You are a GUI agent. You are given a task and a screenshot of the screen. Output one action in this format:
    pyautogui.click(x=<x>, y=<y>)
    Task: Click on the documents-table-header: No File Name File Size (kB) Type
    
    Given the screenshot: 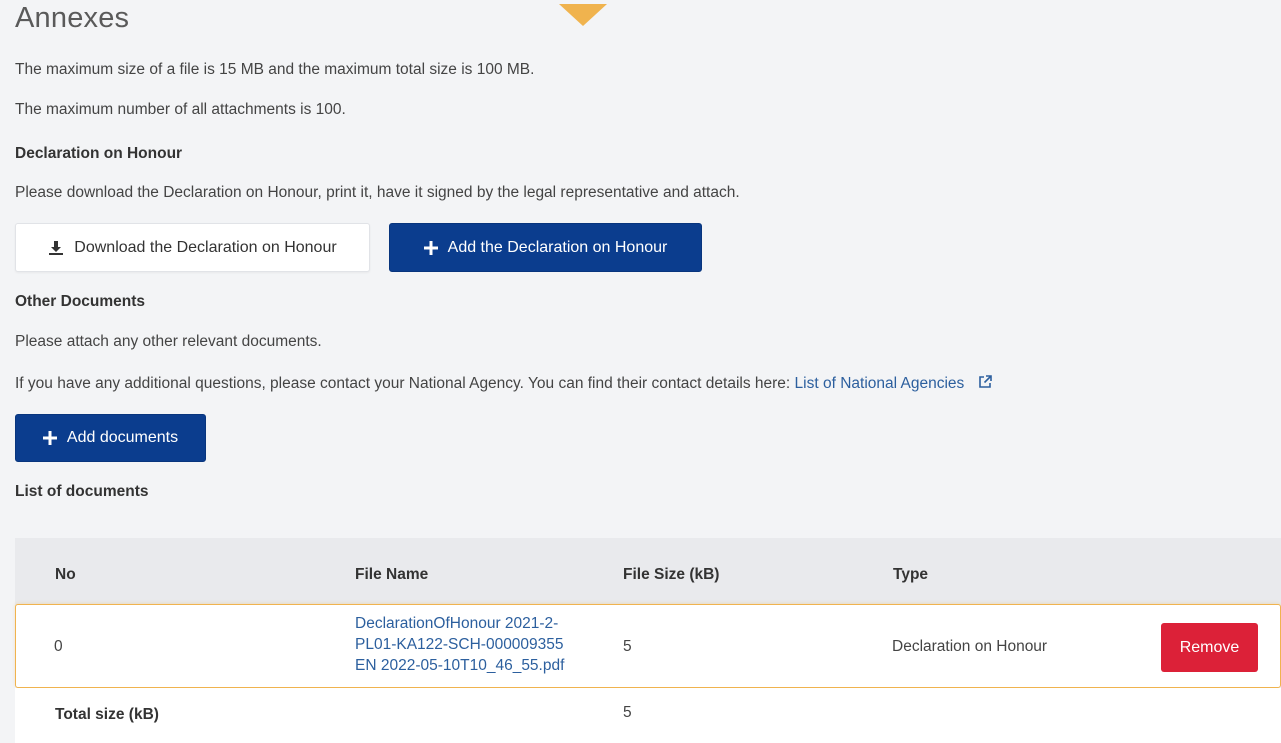 What is the action you would take?
    pyautogui.click(x=648, y=575)
    